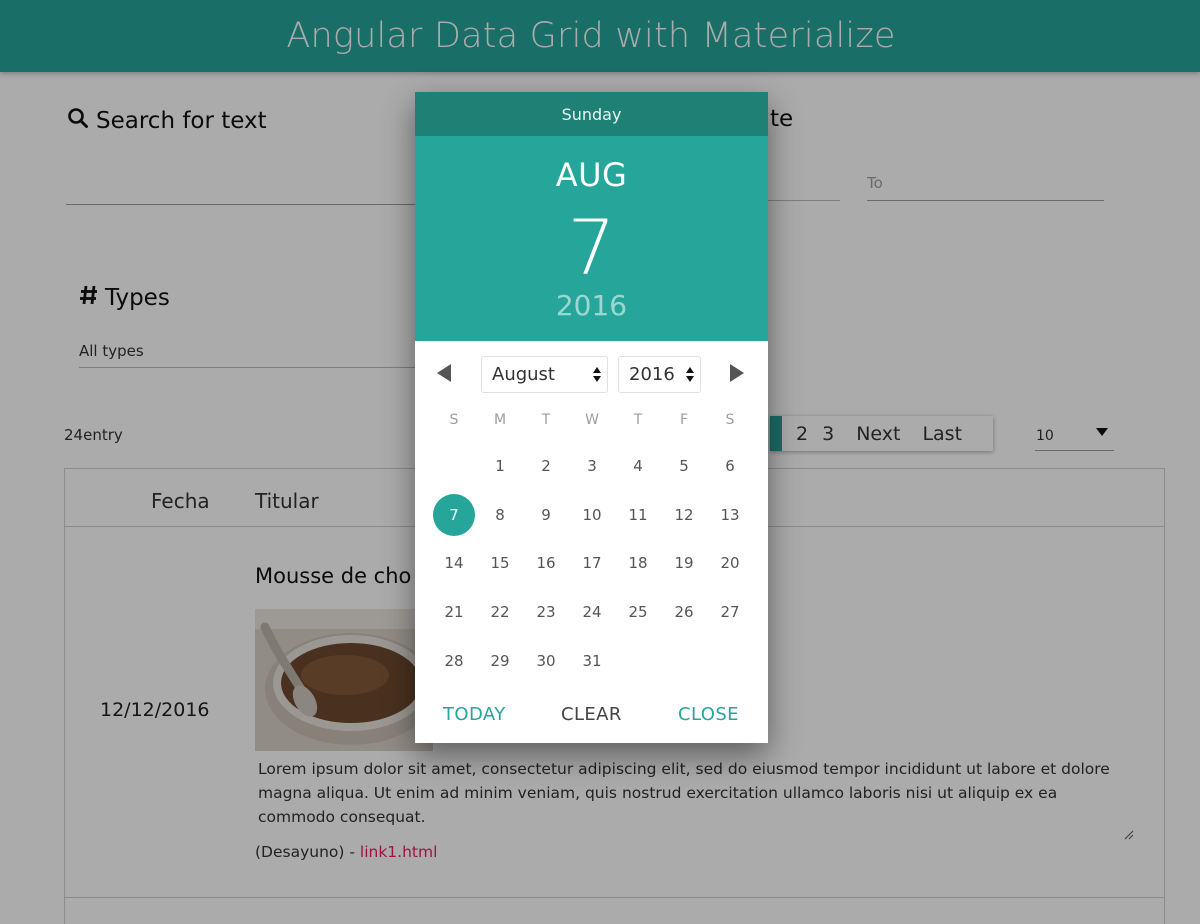  What do you see at coordinates (592, 612) in the screenshot?
I see `calendar-day: 24` at bounding box center [592, 612].